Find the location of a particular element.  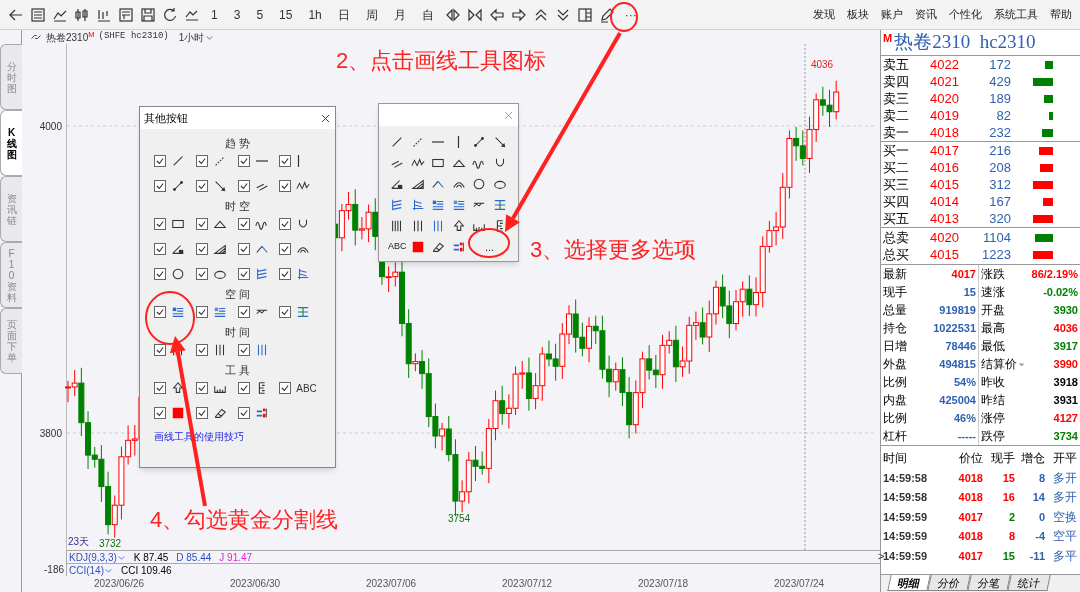

rectangle-icon is located at coordinates (438, 163).